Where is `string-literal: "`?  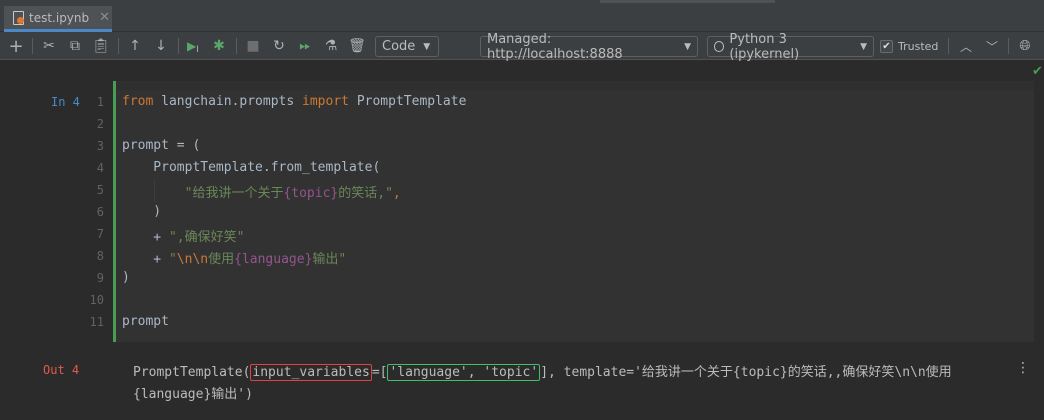 string-literal: " is located at coordinates (172, 259).